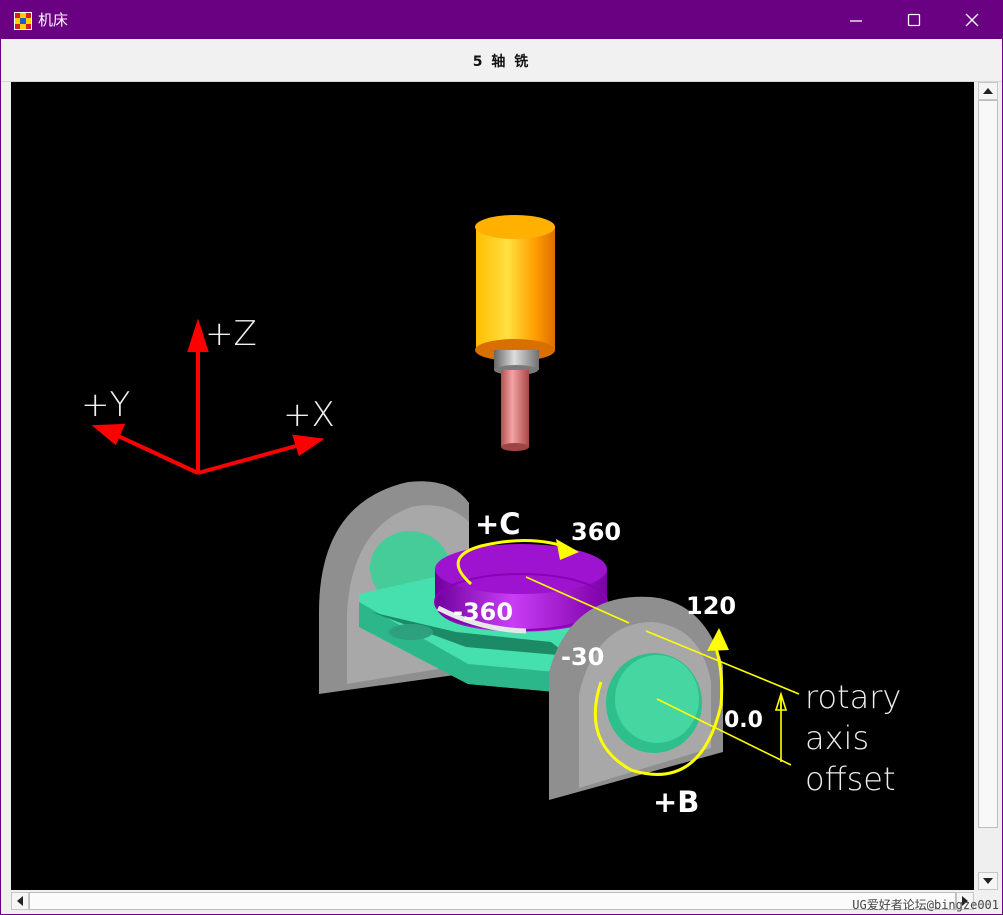 The width and height of the screenshot is (1003, 915). I want to click on scroll-up-button, so click(988, 91).